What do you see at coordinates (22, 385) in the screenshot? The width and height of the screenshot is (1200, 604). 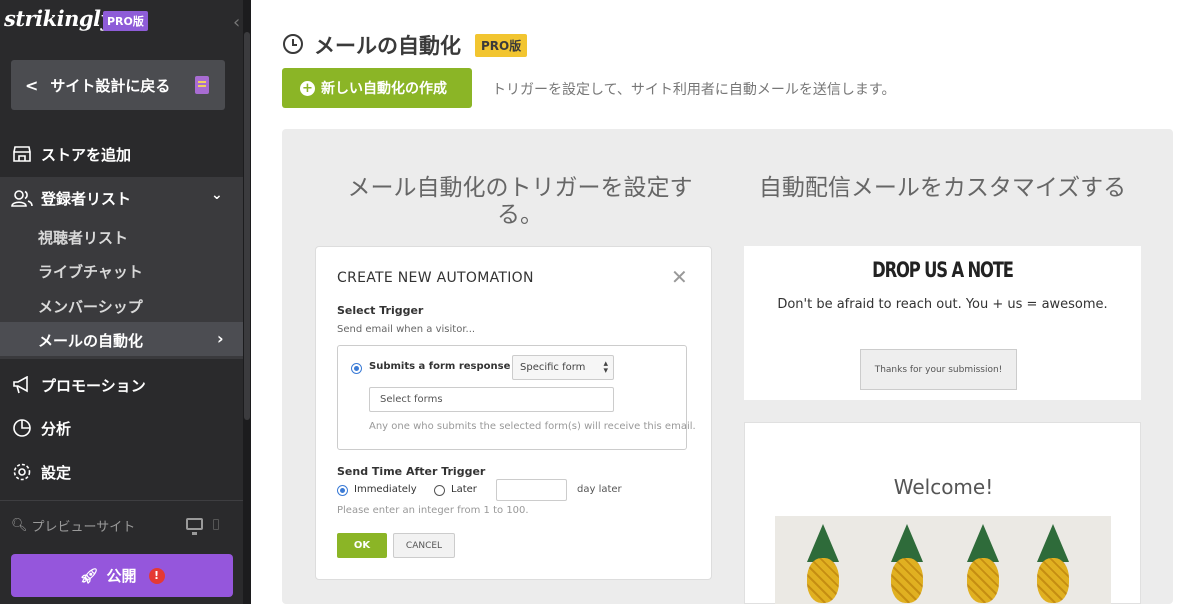 I see `megaphone-icon` at bounding box center [22, 385].